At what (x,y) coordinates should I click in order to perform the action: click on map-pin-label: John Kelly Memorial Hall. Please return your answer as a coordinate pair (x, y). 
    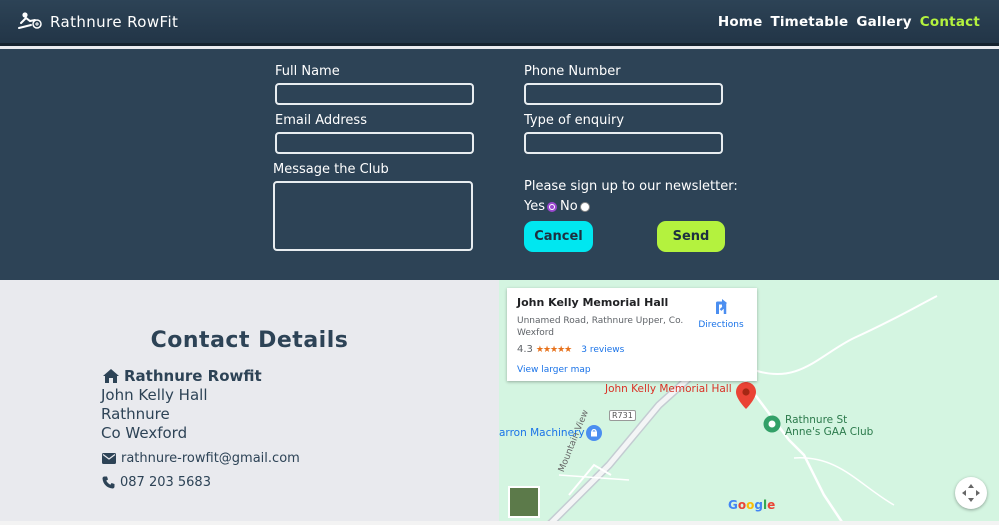
    Looking at the image, I should click on (668, 389).